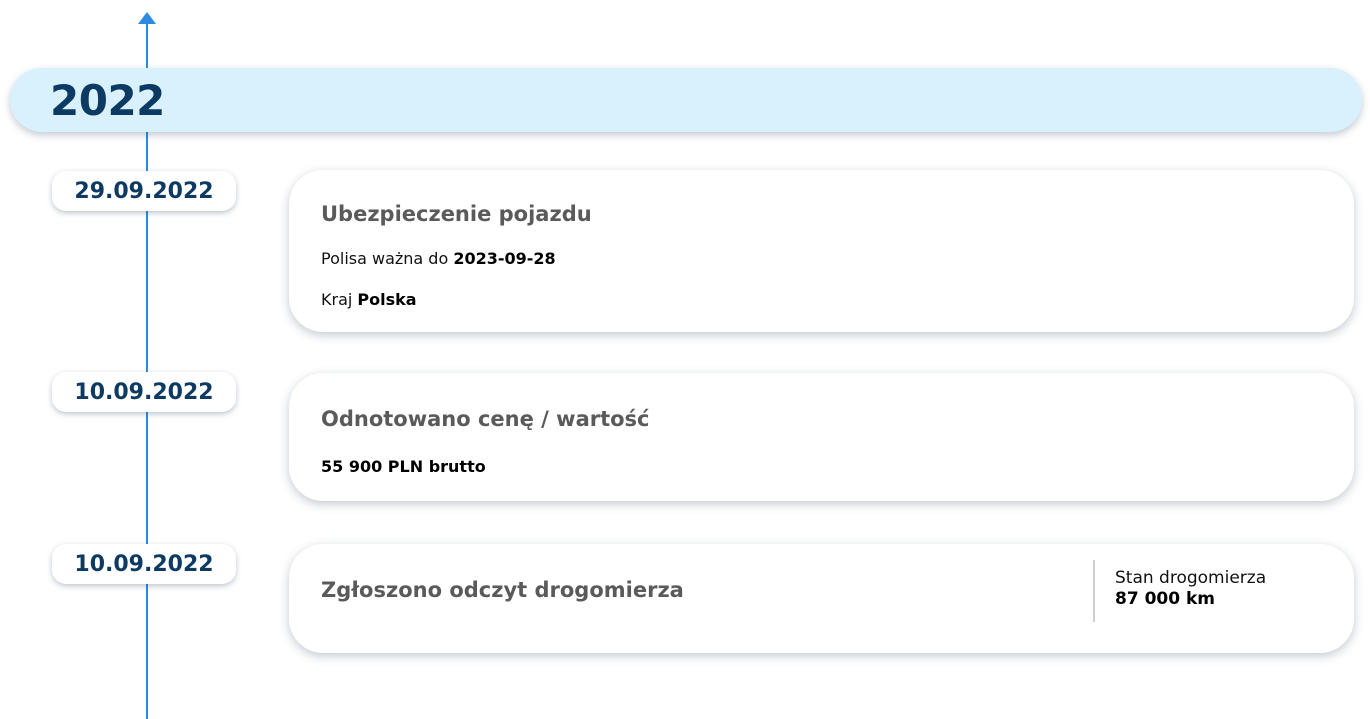 The width and height of the screenshot is (1370, 719). I want to click on policy-country: Kraj Polska, so click(369, 299).